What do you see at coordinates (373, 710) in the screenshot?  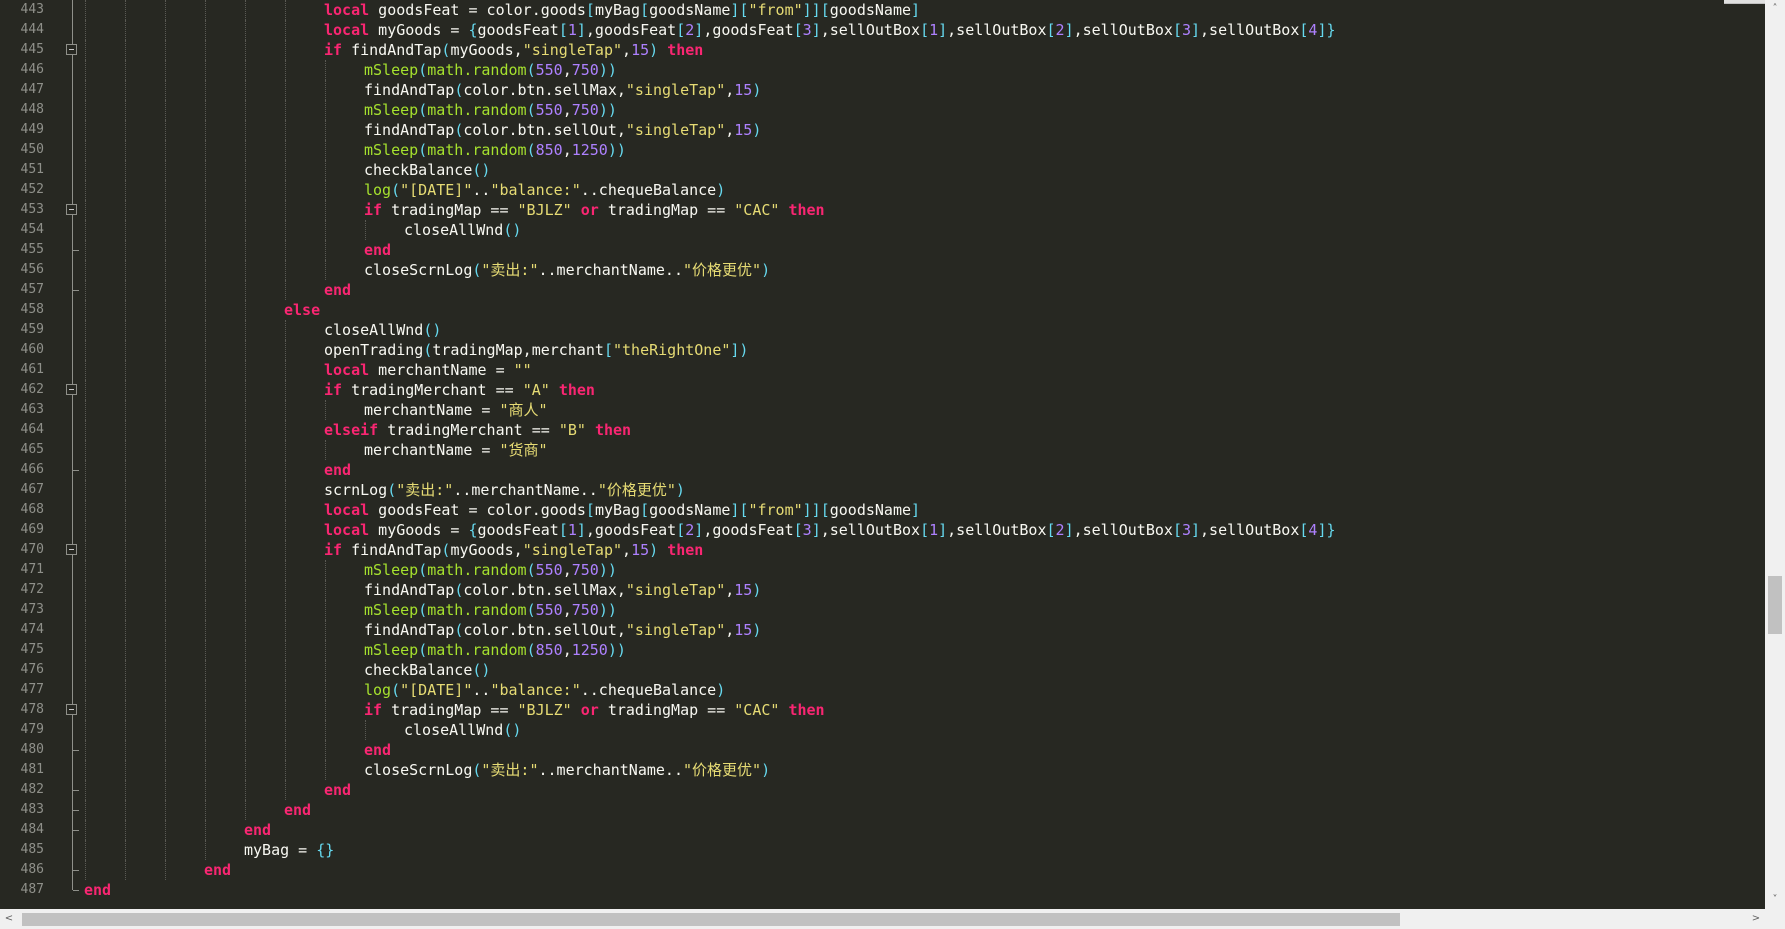 I see `code-token: if` at bounding box center [373, 710].